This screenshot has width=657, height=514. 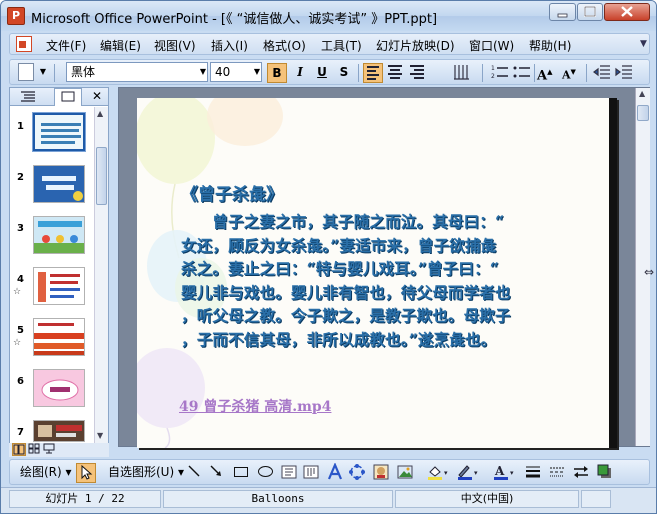 I want to click on underline-button: U, so click(x=322, y=73).